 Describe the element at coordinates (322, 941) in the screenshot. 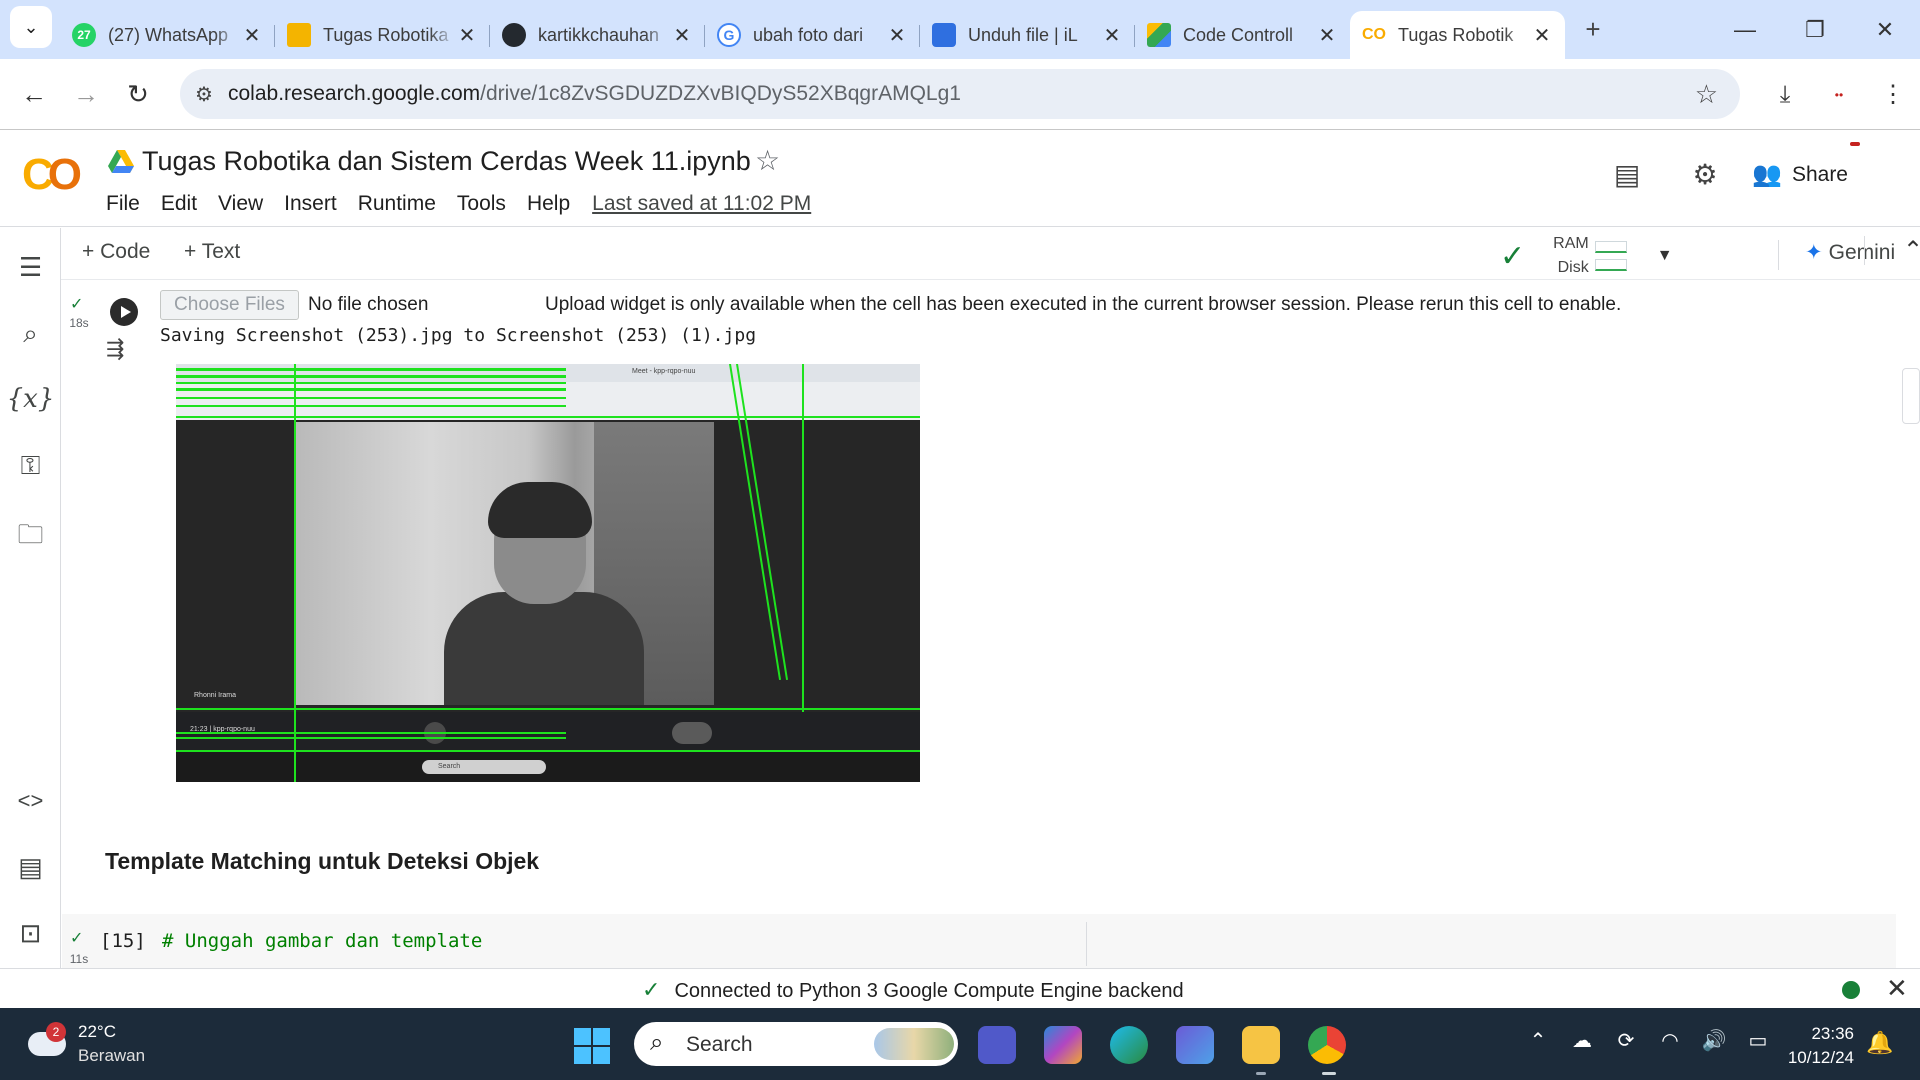

I see `code-comment: # Unggah gambar dan template` at that location.